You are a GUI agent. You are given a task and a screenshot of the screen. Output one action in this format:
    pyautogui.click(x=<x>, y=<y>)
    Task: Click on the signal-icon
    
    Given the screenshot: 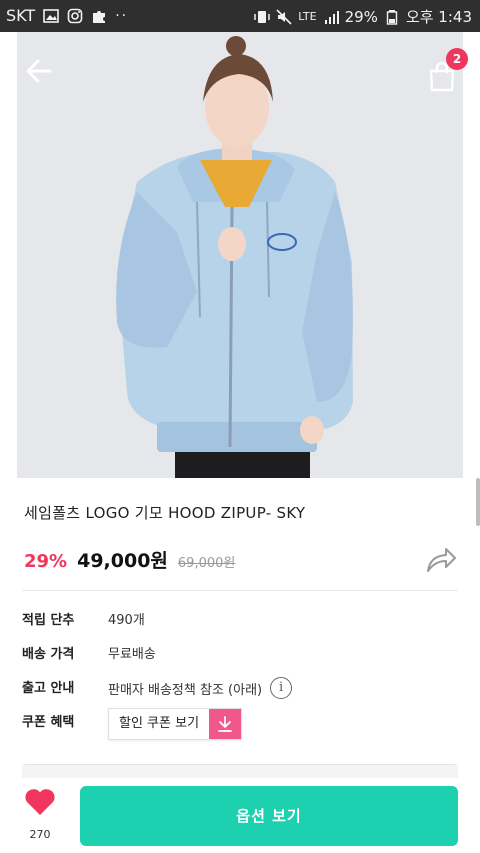 What is the action you would take?
    pyautogui.click(x=331, y=17)
    